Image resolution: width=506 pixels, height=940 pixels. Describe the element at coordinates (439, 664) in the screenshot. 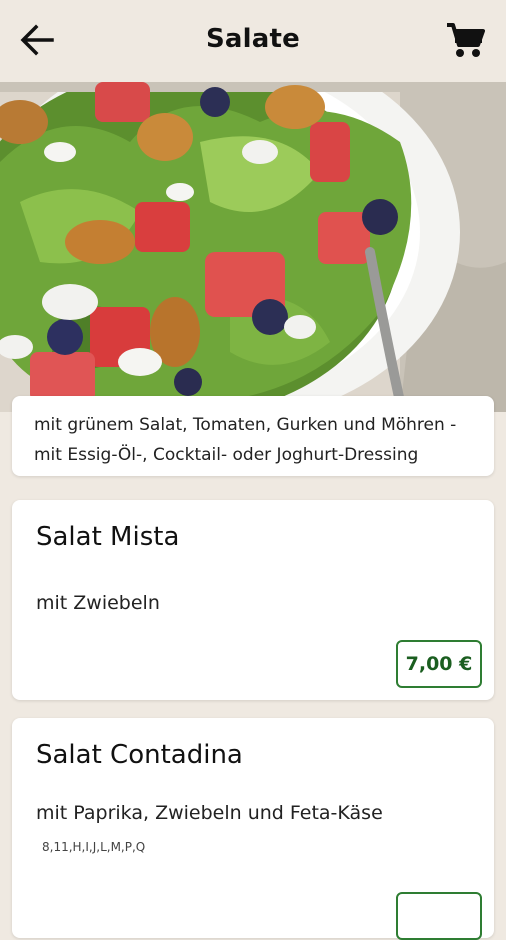

I see `price-button: 7,00 €` at that location.